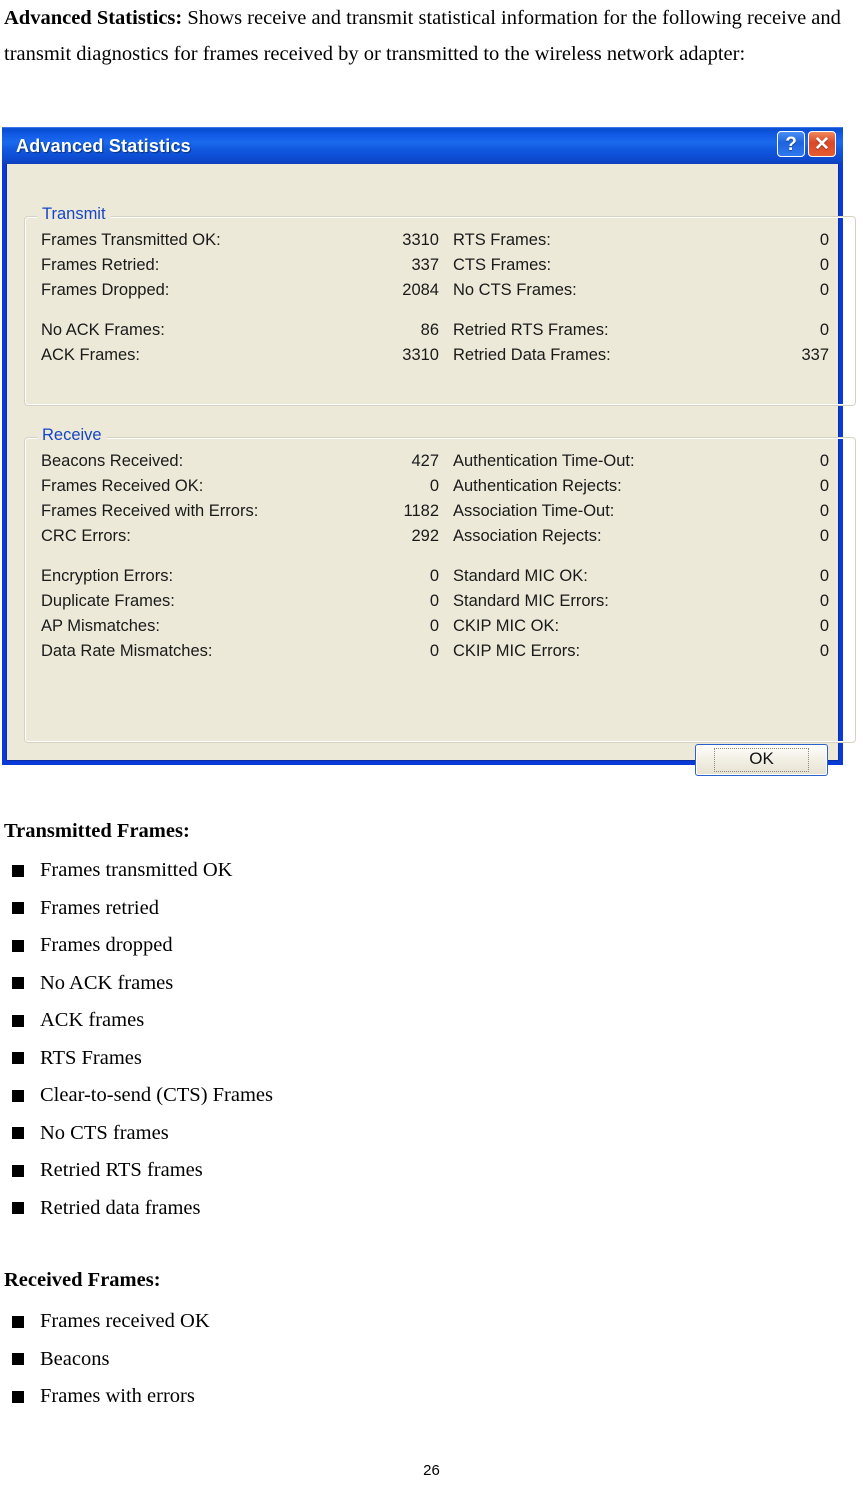 The height and width of the screenshot is (1486, 863). Describe the element at coordinates (122, 486) in the screenshot. I see `stat-label: Frames Received OK:` at that location.